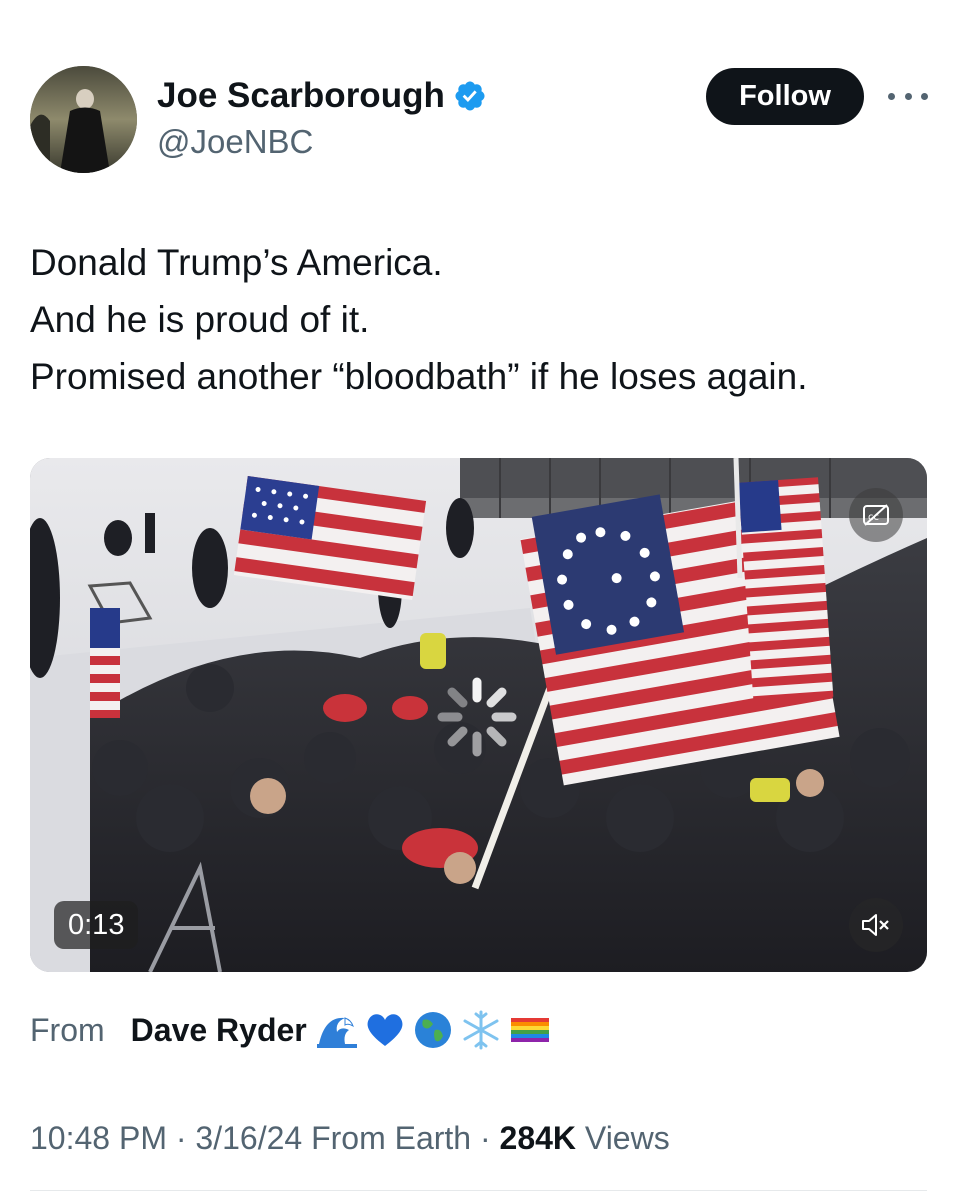  Describe the element at coordinates (876, 925) in the screenshot. I see `muted-speaker-icon` at that location.